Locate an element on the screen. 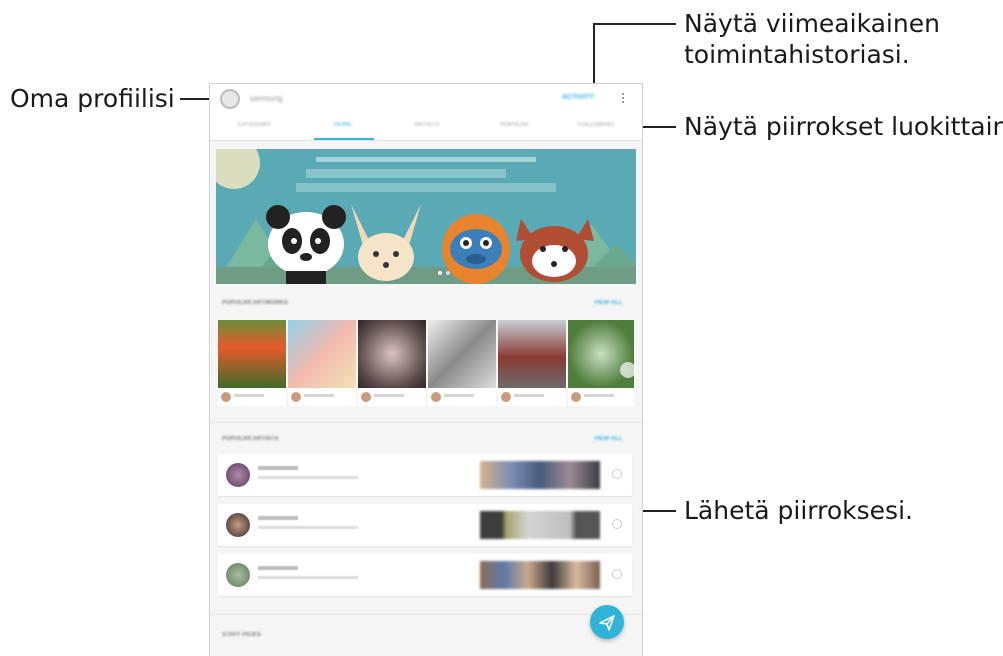 Image resolution: width=1003 pixels, height=656 pixels. more-vert-icon is located at coordinates (623, 99).